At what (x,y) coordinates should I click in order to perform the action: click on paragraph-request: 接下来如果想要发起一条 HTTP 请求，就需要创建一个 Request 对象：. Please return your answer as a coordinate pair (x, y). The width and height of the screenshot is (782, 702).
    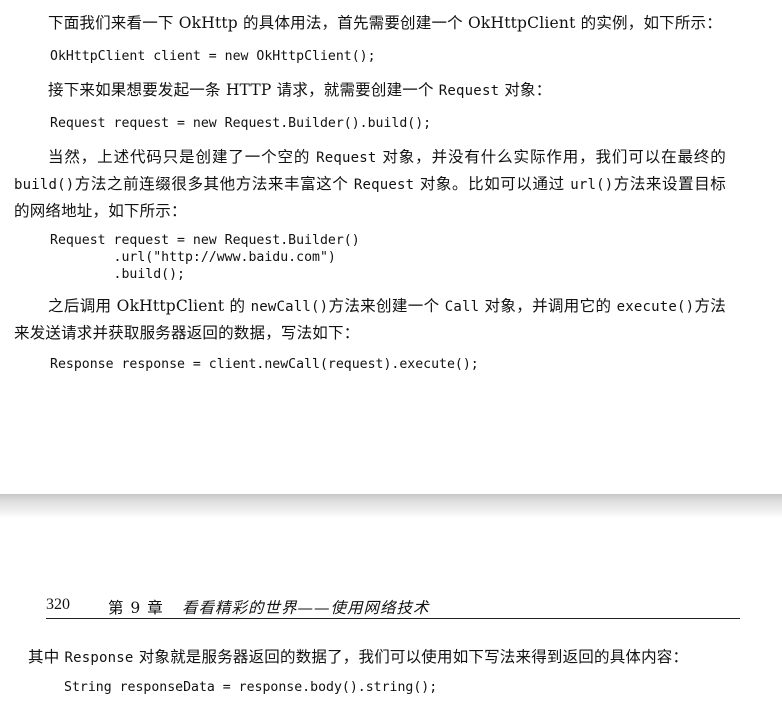
    Looking at the image, I should click on (370, 90).